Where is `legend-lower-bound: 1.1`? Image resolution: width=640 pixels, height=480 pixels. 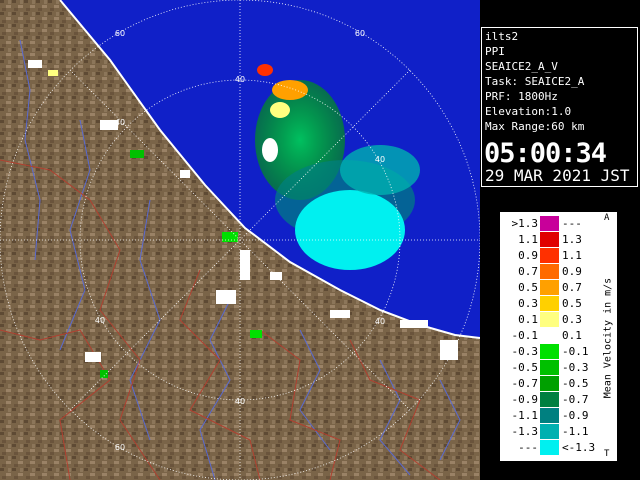 legend-lower-bound: 1.1 is located at coordinates (528, 239).